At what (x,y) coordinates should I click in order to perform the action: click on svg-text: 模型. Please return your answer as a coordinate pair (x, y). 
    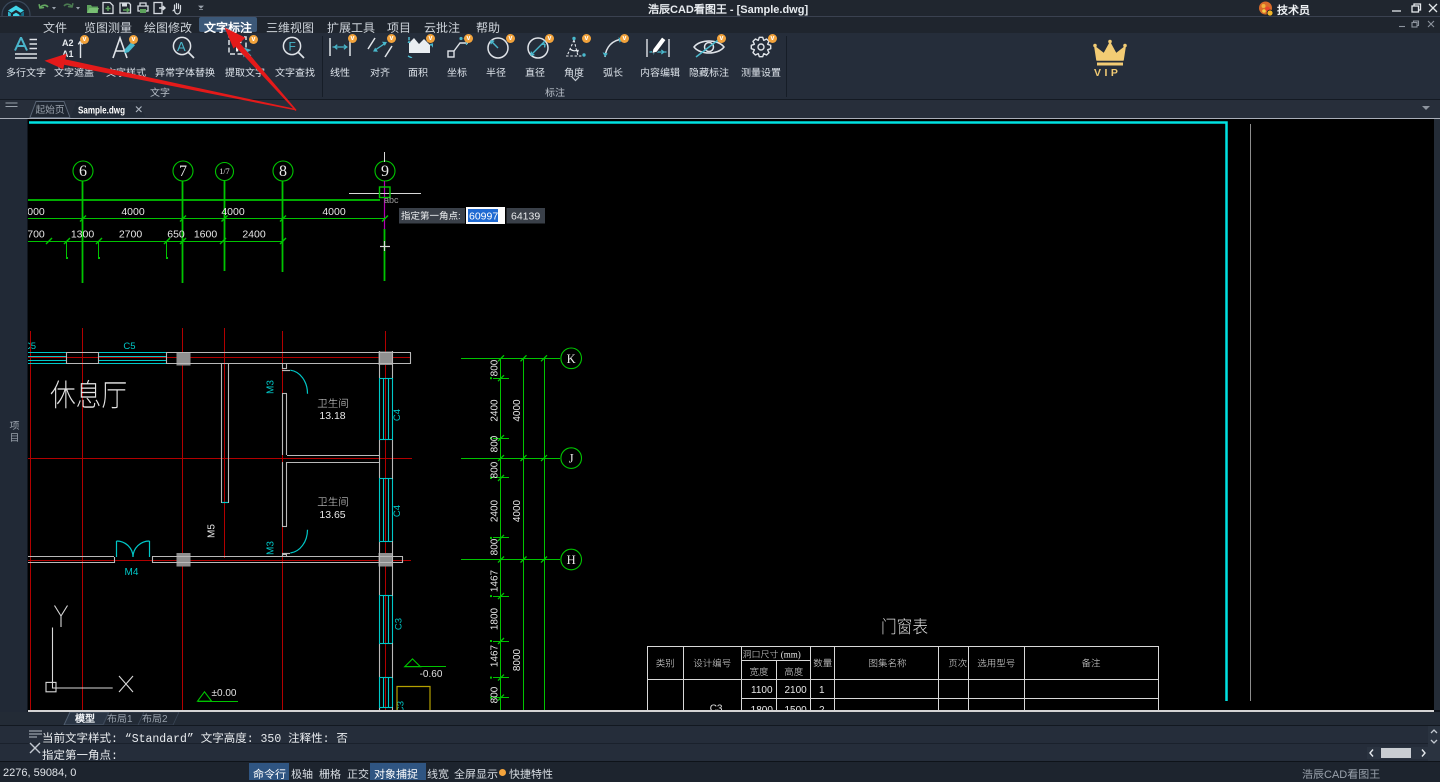
    Looking at the image, I should click on (85, 719).